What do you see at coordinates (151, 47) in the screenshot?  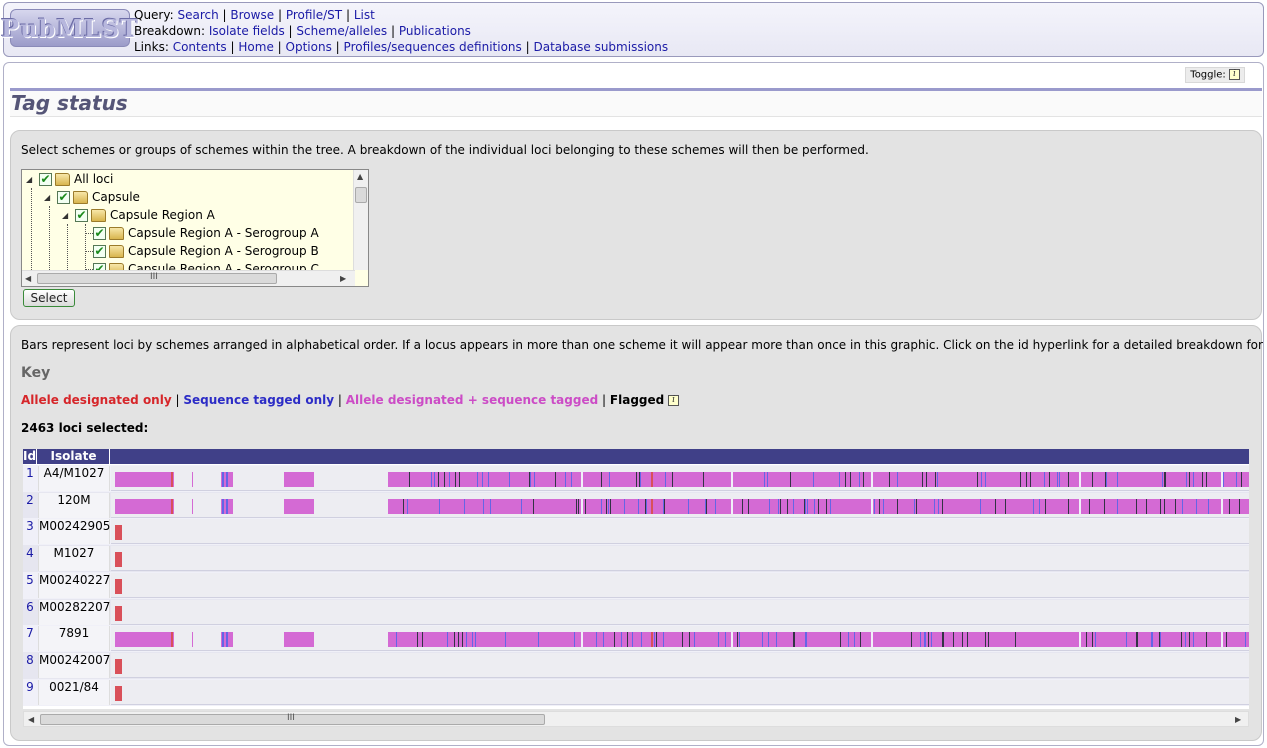 I see `links-label: Links:` at bounding box center [151, 47].